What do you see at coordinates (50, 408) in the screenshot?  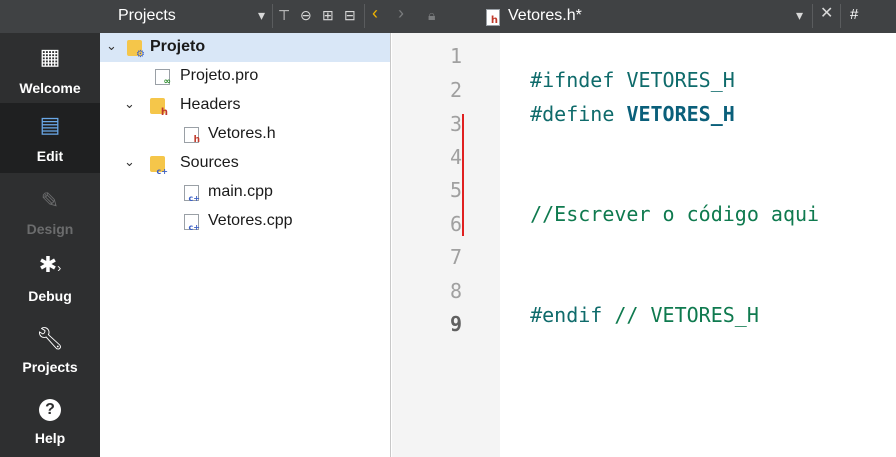 I see `question-icon: ?` at bounding box center [50, 408].